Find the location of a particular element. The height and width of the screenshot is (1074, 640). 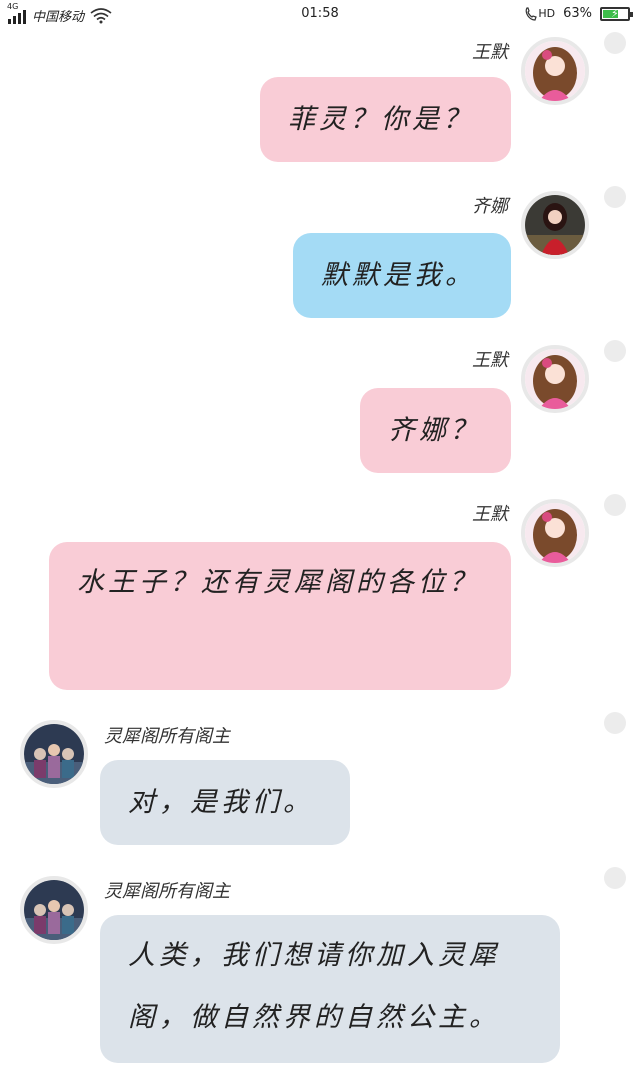

message-bubble: 人类，我们想请你加入灵犀阁，做自然界的自然公主。 is located at coordinates (330, 989).